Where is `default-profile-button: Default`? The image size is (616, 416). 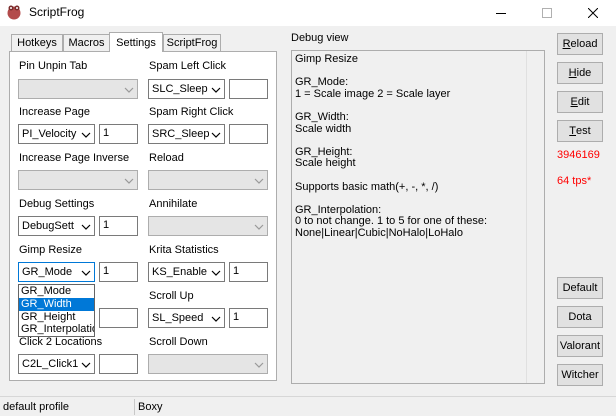 default-profile-button: Default is located at coordinates (580, 288).